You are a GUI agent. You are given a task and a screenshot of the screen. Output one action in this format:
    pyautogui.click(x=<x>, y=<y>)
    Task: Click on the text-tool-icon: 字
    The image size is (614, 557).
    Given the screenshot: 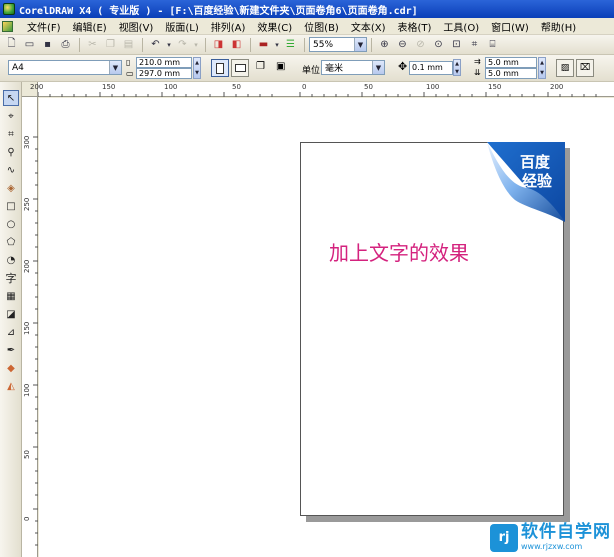 What is the action you would take?
    pyautogui.click(x=11, y=278)
    